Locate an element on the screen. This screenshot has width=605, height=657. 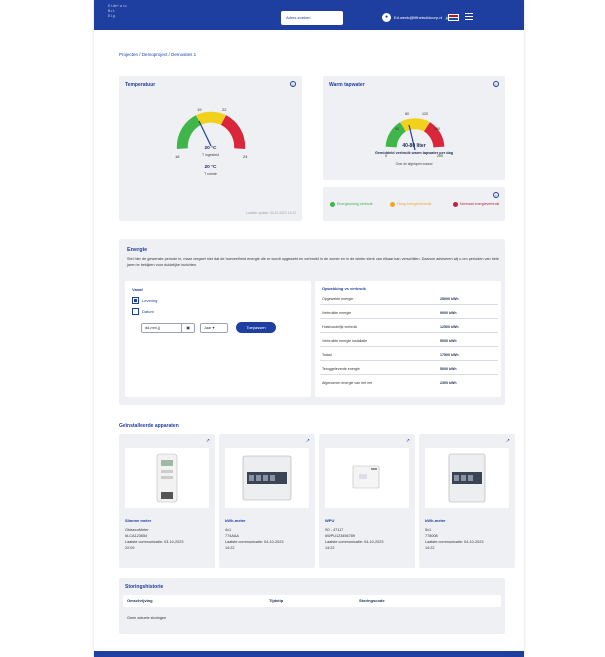
date-option: Datum is located at coordinates (143, 311).